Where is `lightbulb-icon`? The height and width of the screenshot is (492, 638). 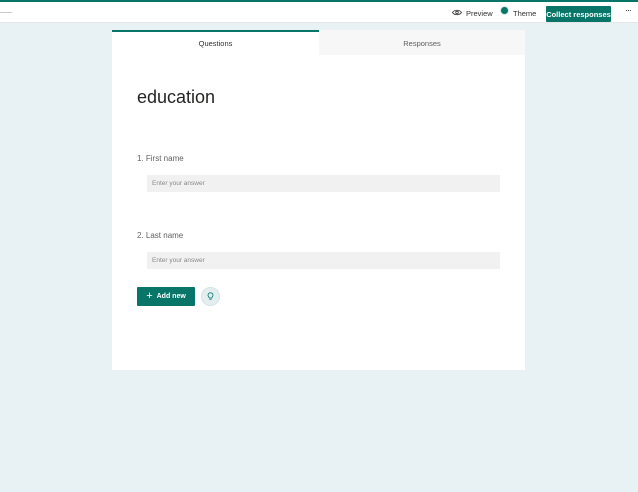
lightbulb-icon is located at coordinates (210, 297).